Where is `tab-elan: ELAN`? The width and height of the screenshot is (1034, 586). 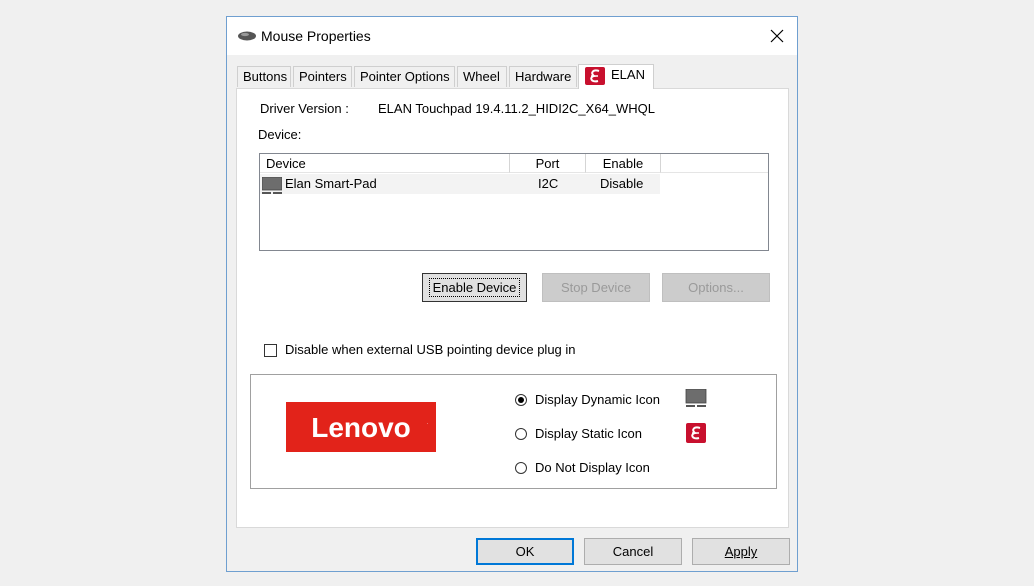
tab-elan: ELAN is located at coordinates (616, 76).